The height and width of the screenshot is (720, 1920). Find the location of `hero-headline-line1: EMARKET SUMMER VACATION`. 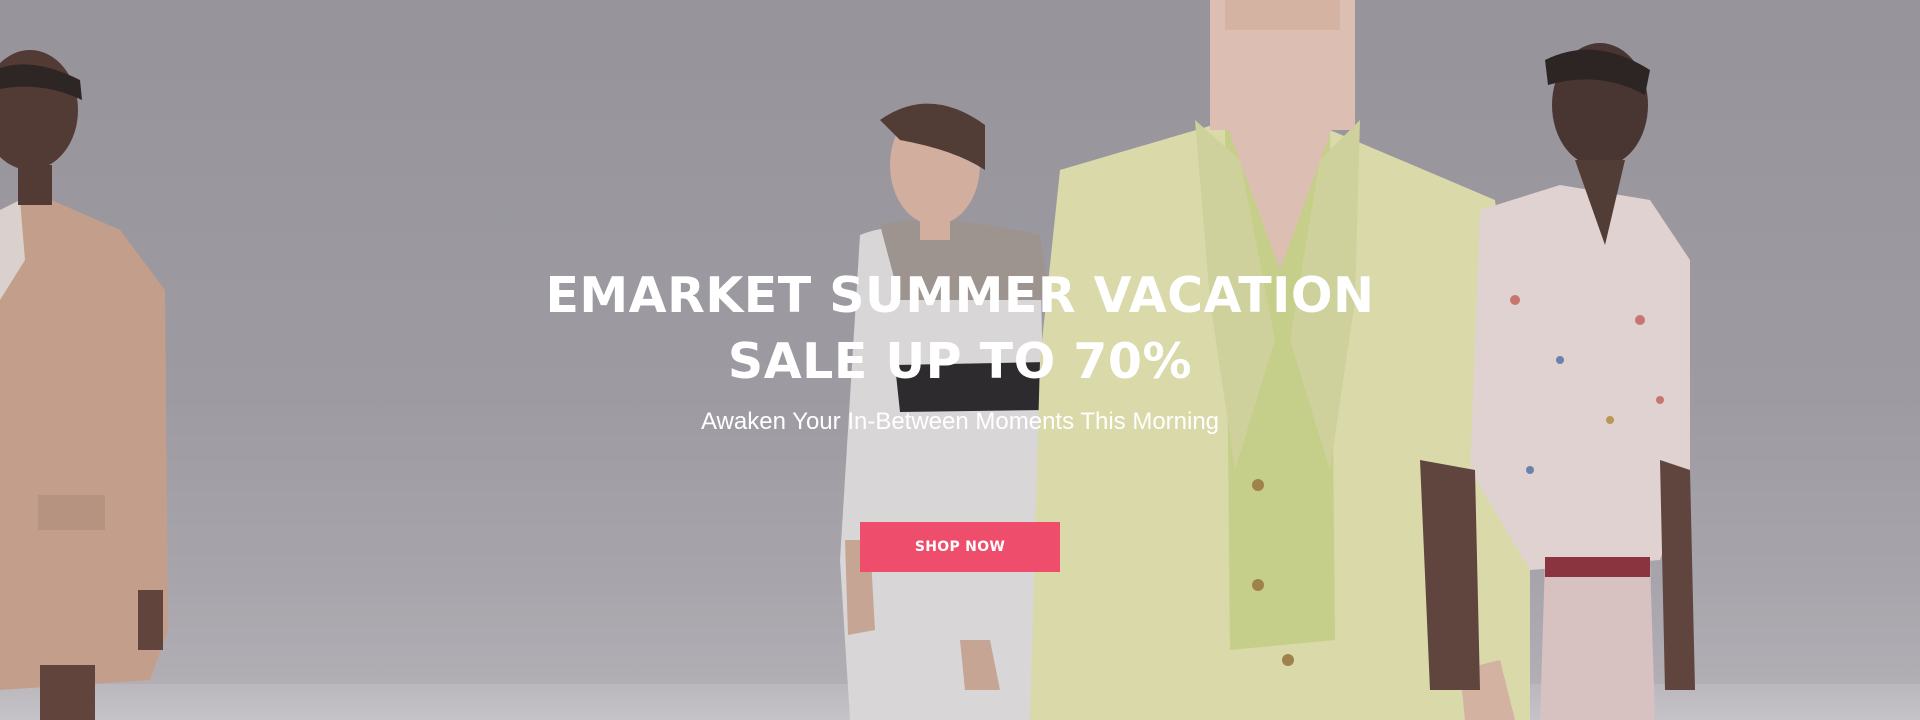

hero-headline-line1: EMARKET SUMMER VACATION is located at coordinates (960, 295).